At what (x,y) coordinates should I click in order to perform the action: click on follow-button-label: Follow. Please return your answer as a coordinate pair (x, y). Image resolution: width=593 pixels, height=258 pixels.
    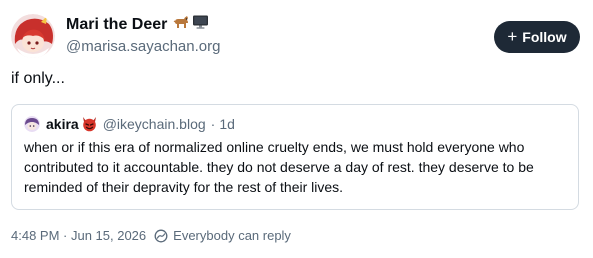
    Looking at the image, I should click on (544, 37).